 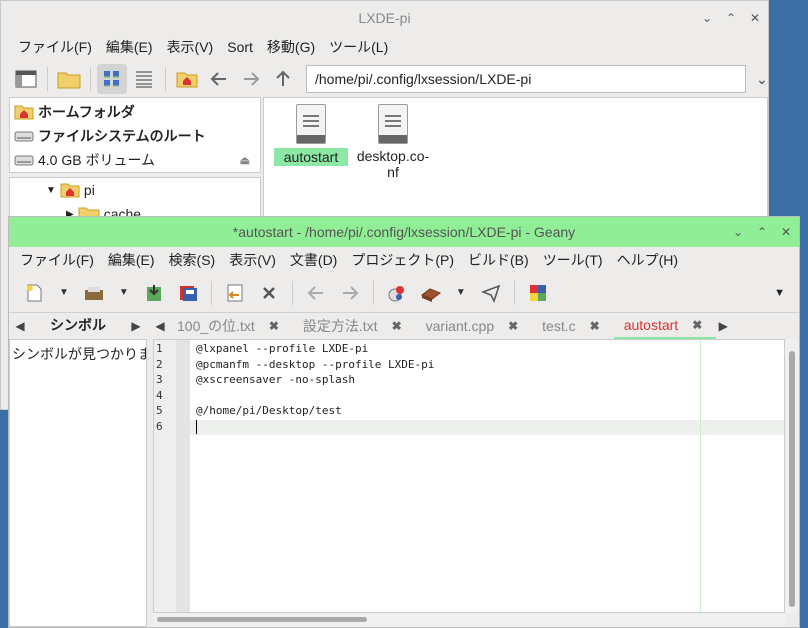 What do you see at coordinates (183, 476) in the screenshot?
I see `fold-margin` at bounding box center [183, 476].